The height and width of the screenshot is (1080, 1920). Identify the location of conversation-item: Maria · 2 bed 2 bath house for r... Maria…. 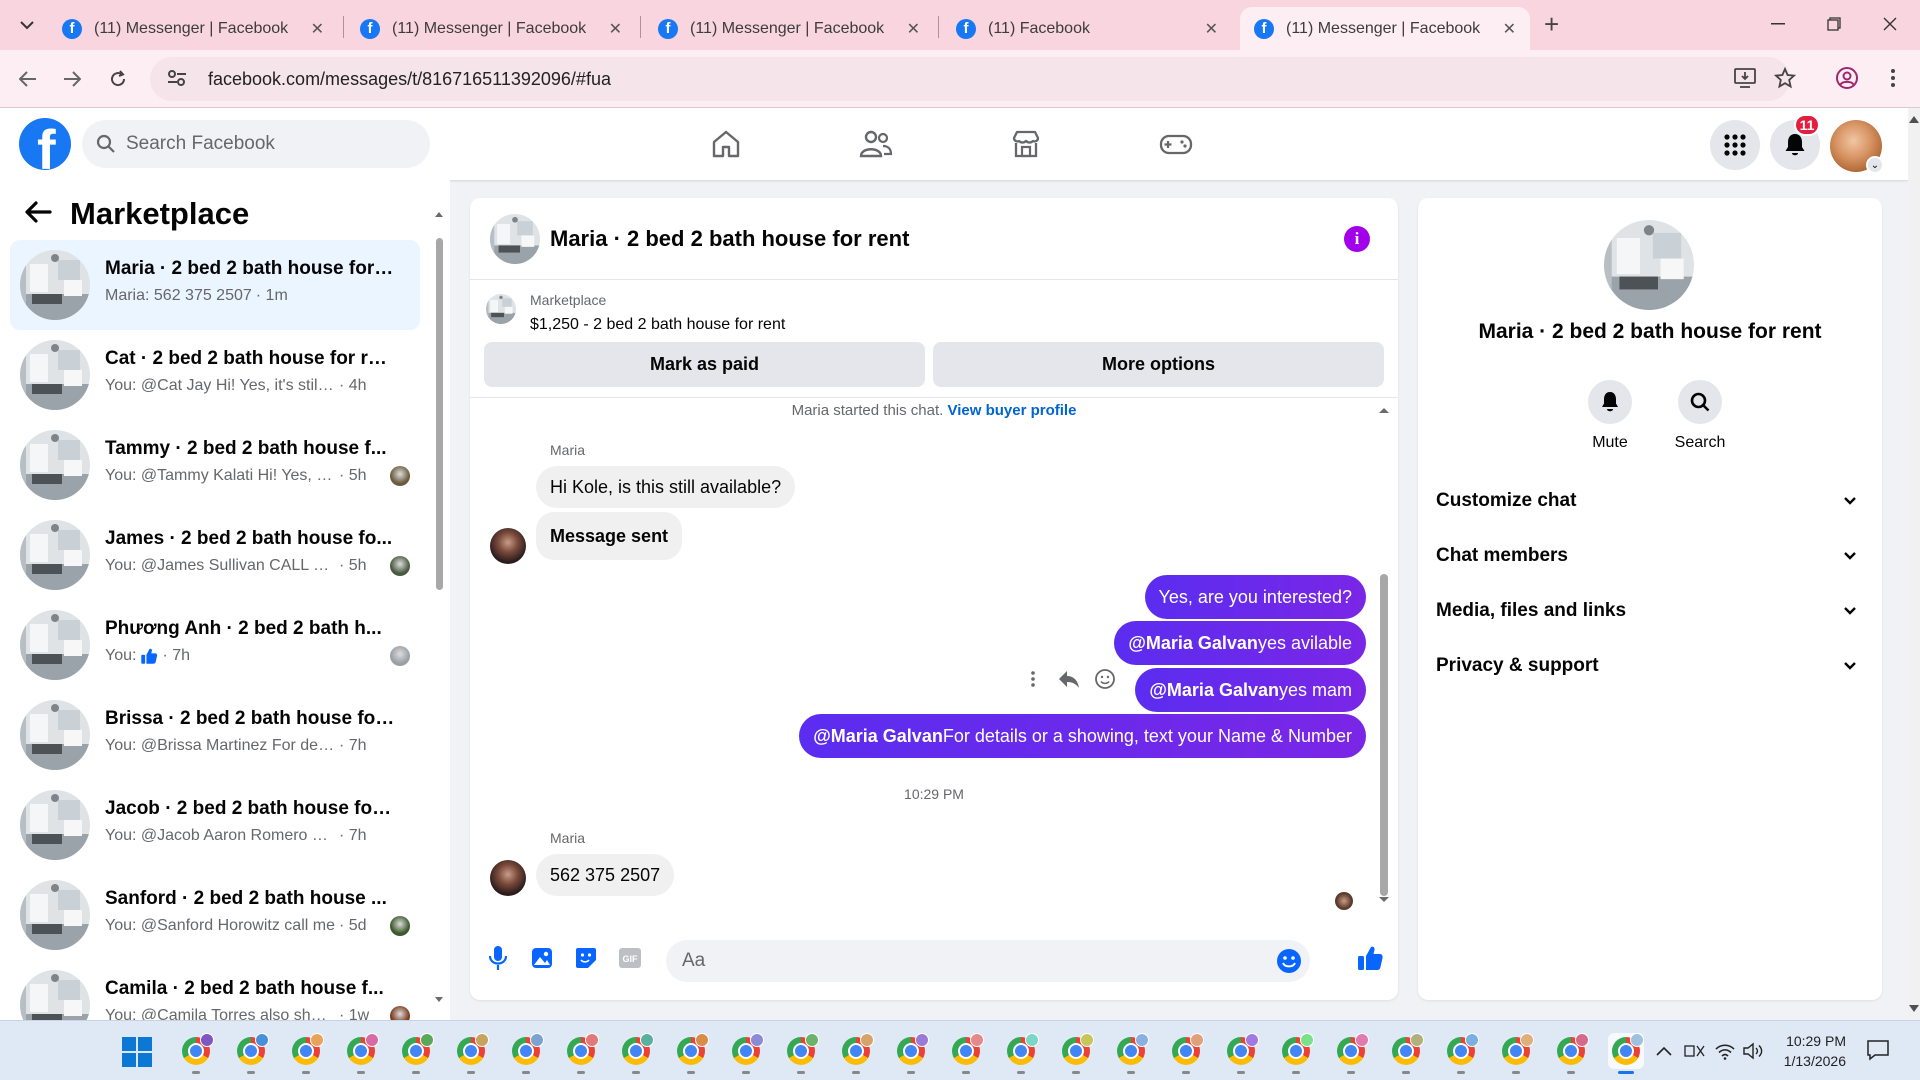
(215, 285).